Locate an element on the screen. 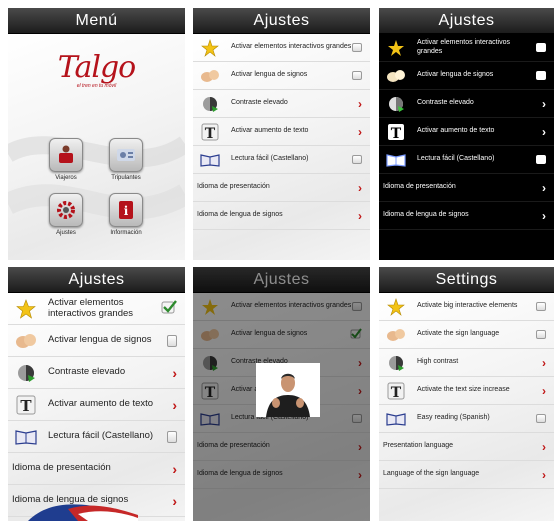 This screenshot has height=521, width=557. easy-reading-label: Lectura fácil (Castellano) is located at coordinates (101, 436).